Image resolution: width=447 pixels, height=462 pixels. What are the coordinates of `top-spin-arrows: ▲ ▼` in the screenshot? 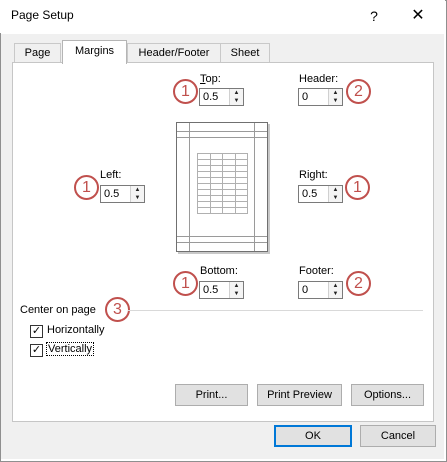 It's located at (236, 97).